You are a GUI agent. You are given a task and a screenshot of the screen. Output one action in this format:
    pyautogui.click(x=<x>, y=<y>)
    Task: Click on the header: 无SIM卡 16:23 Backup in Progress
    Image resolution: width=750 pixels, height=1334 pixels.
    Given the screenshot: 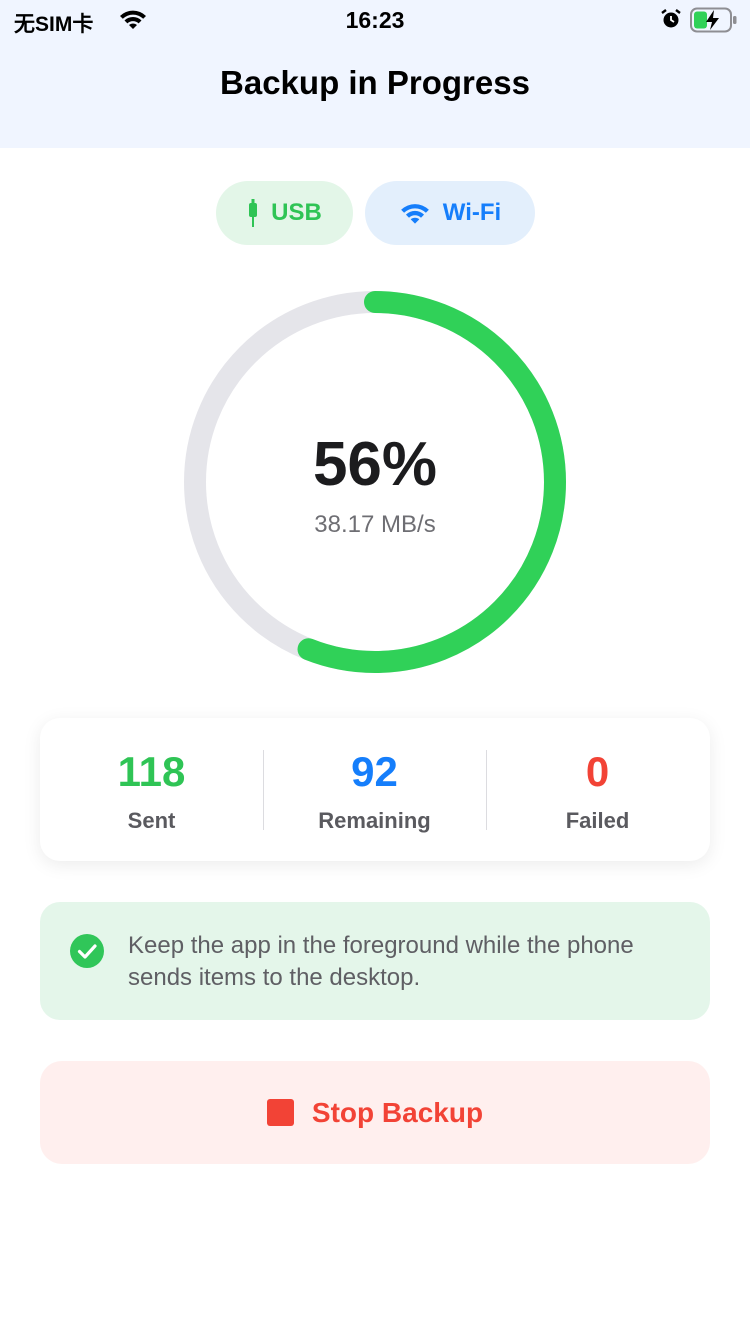 What is the action you would take?
    pyautogui.click(x=375, y=74)
    